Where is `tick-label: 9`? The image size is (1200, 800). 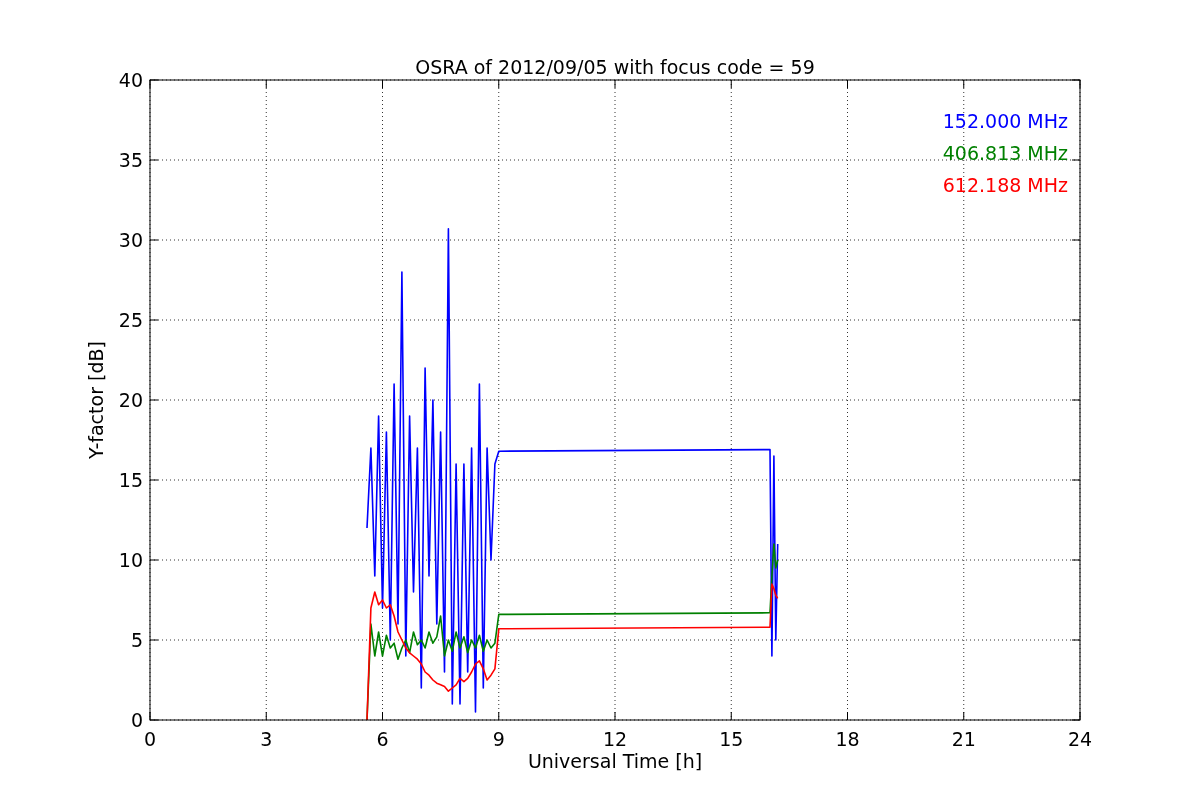
tick-label: 9 is located at coordinates (498, 739).